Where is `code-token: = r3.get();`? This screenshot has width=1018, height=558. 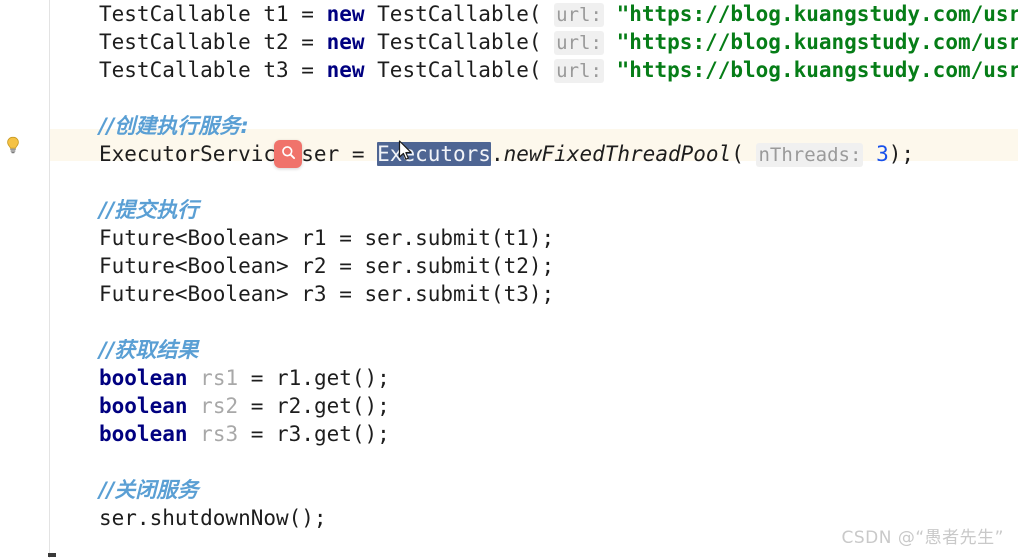 code-token: = r3.get(); is located at coordinates (314, 434).